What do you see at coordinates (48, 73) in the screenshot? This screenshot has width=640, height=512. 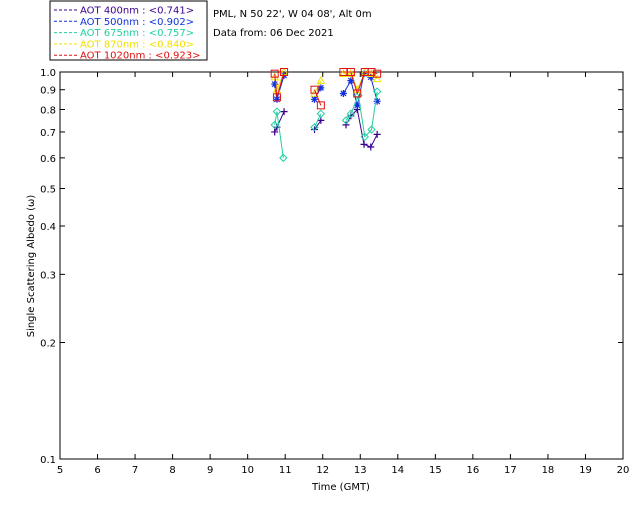 I see `y-tick-label: 1.0` at bounding box center [48, 73].